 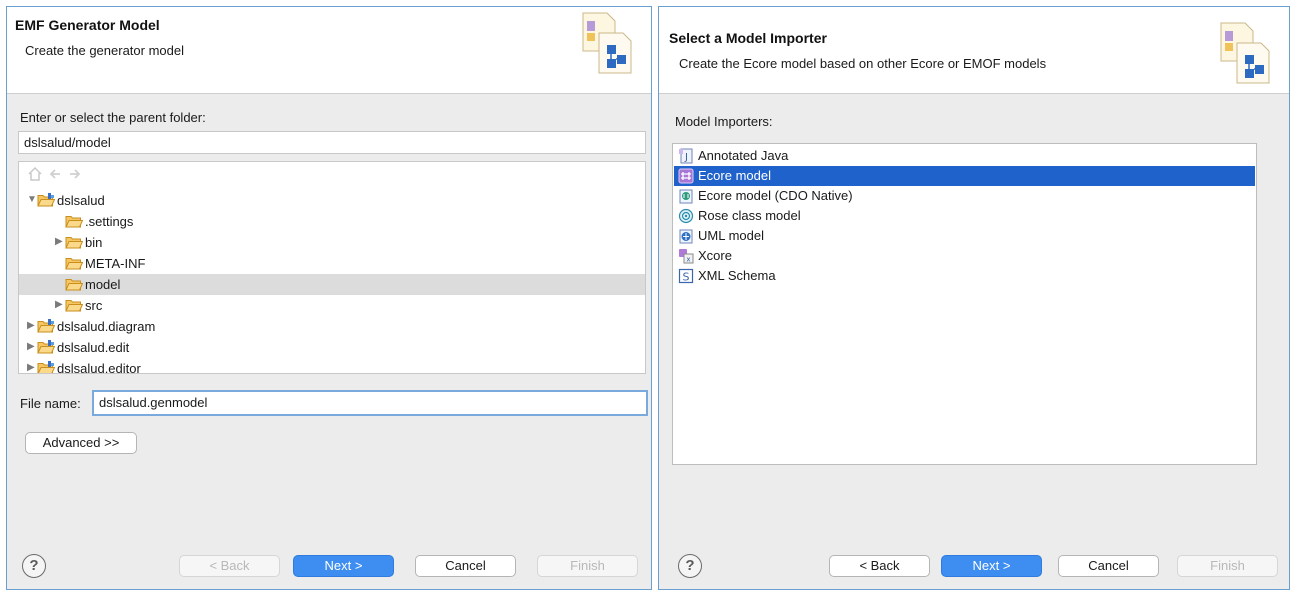 What do you see at coordinates (94, 242) in the screenshot?
I see `tree-item-label: bin` at bounding box center [94, 242].